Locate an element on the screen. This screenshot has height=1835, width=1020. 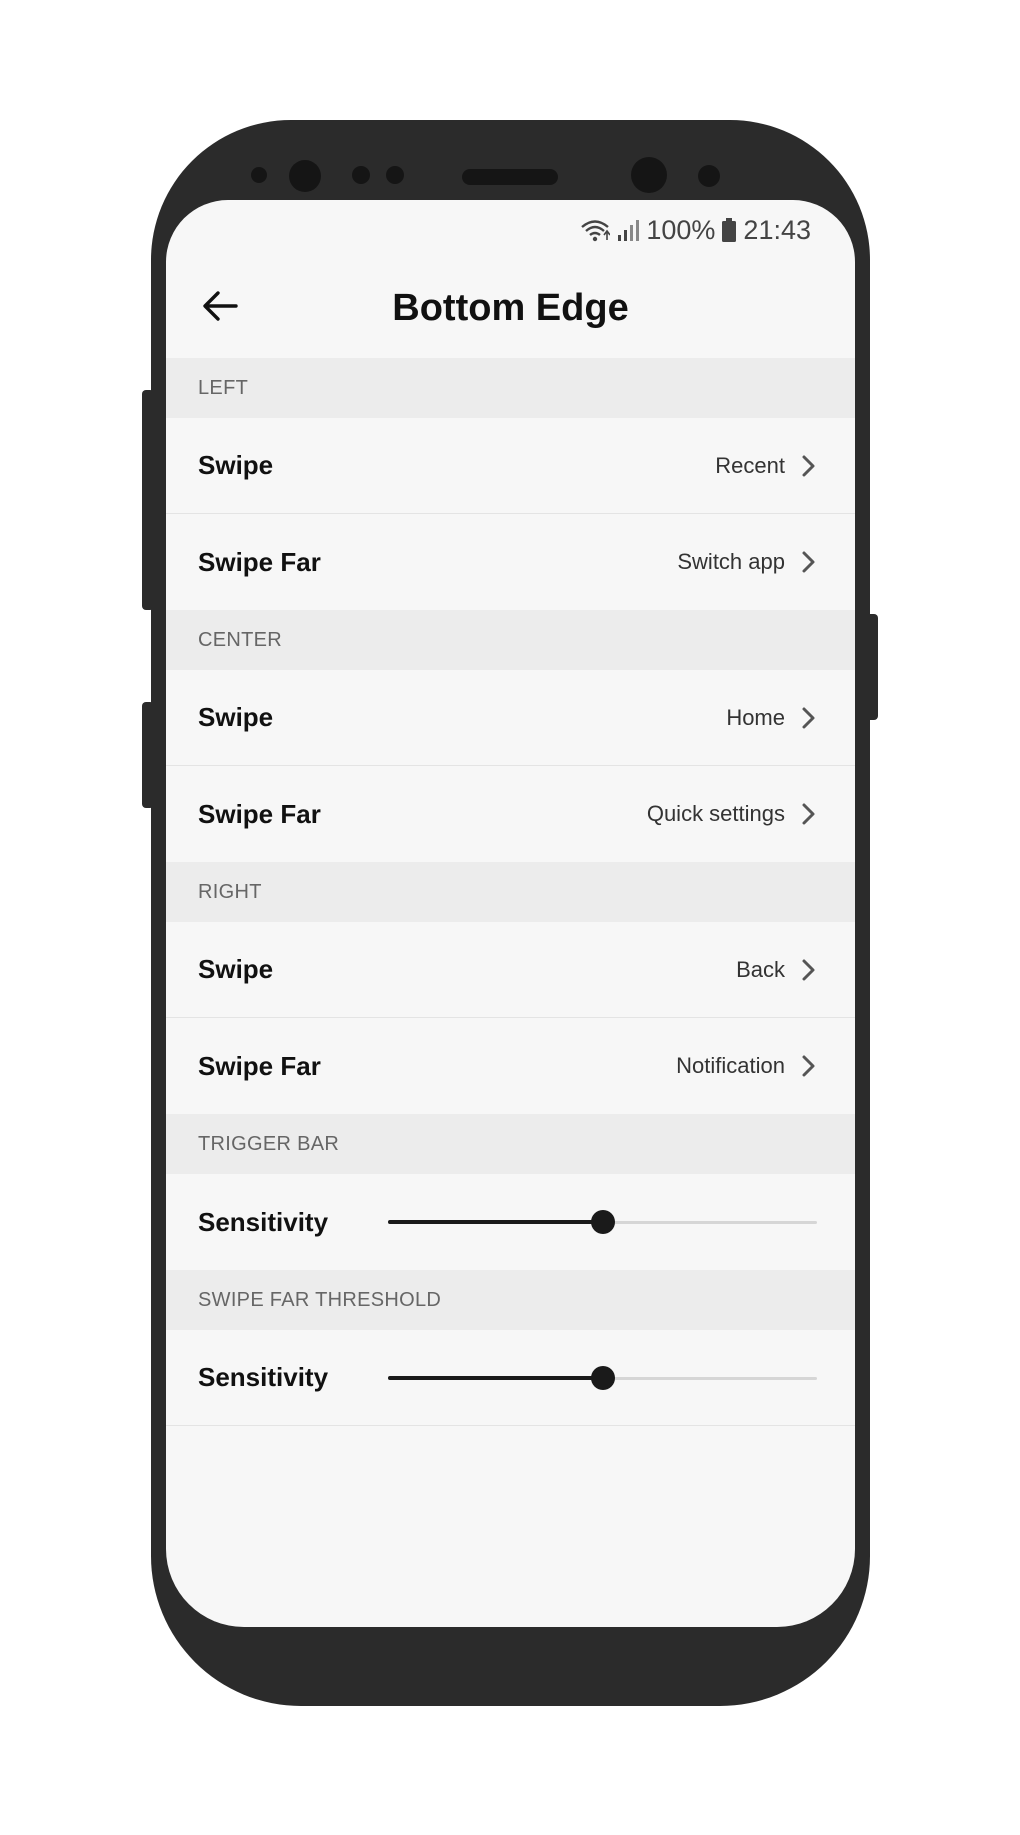
setting-value: Notification is located at coordinates (730, 1065).